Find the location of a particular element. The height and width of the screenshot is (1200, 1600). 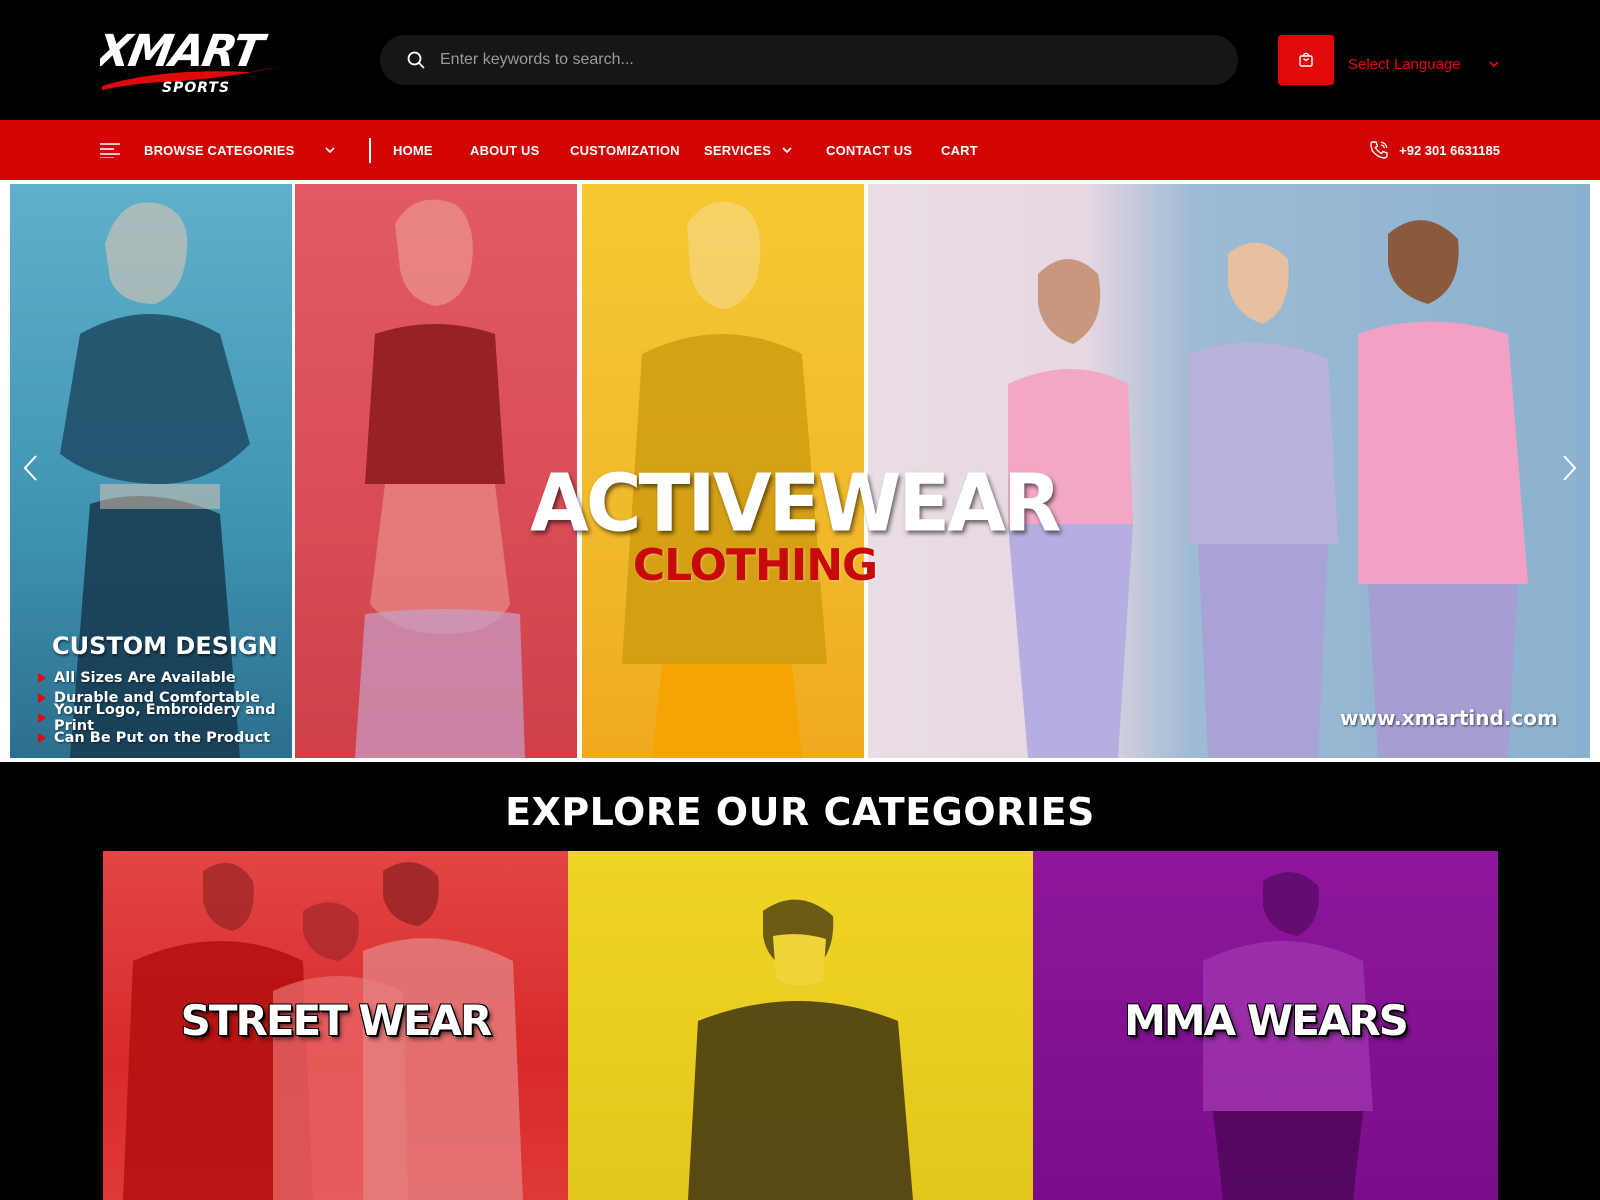

site-header: XMART SPORTS Select Language is located at coordinates (800, 60).